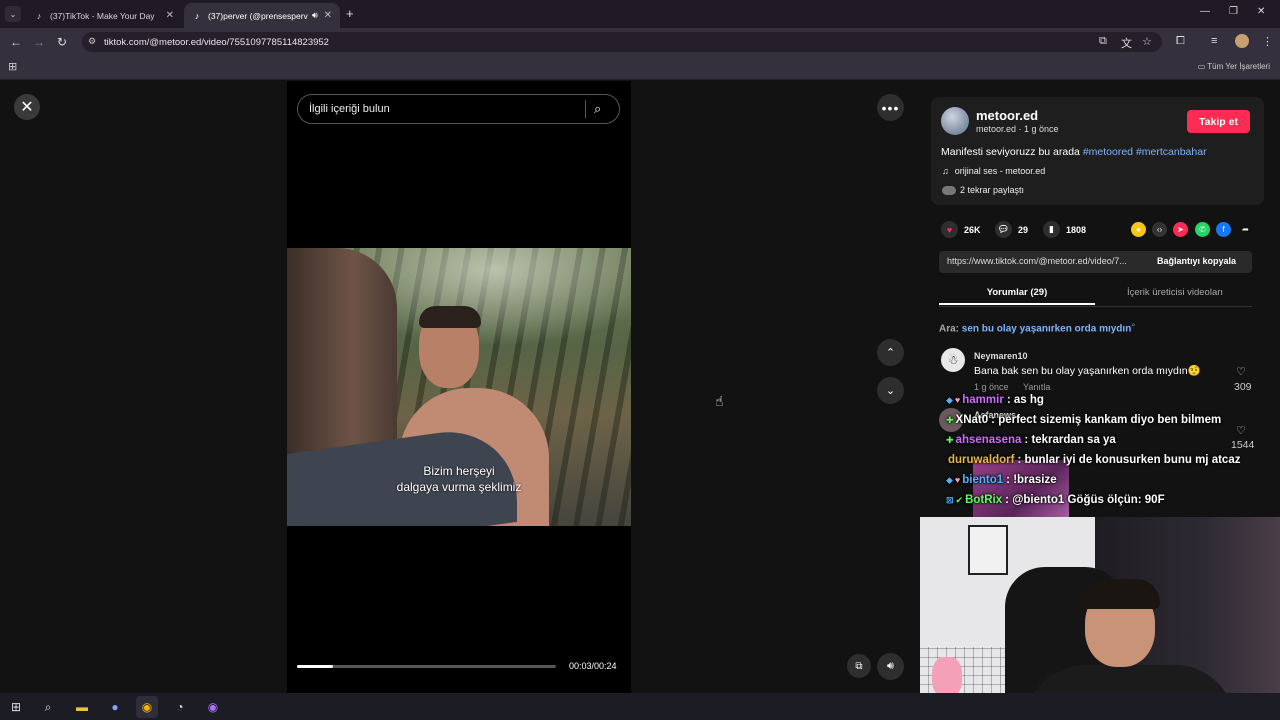 This screenshot has width=1280, height=720. What do you see at coordinates (349, 109) in the screenshot?
I see `search-placeholder: İlgili içeriği bulun` at bounding box center [349, 109].